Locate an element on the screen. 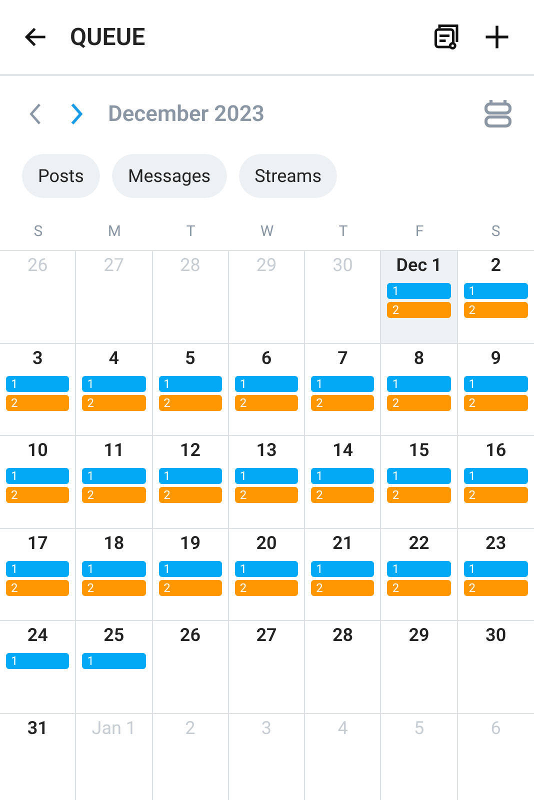  day-cell: 14 1 2 is located at coordinates (343, 482).